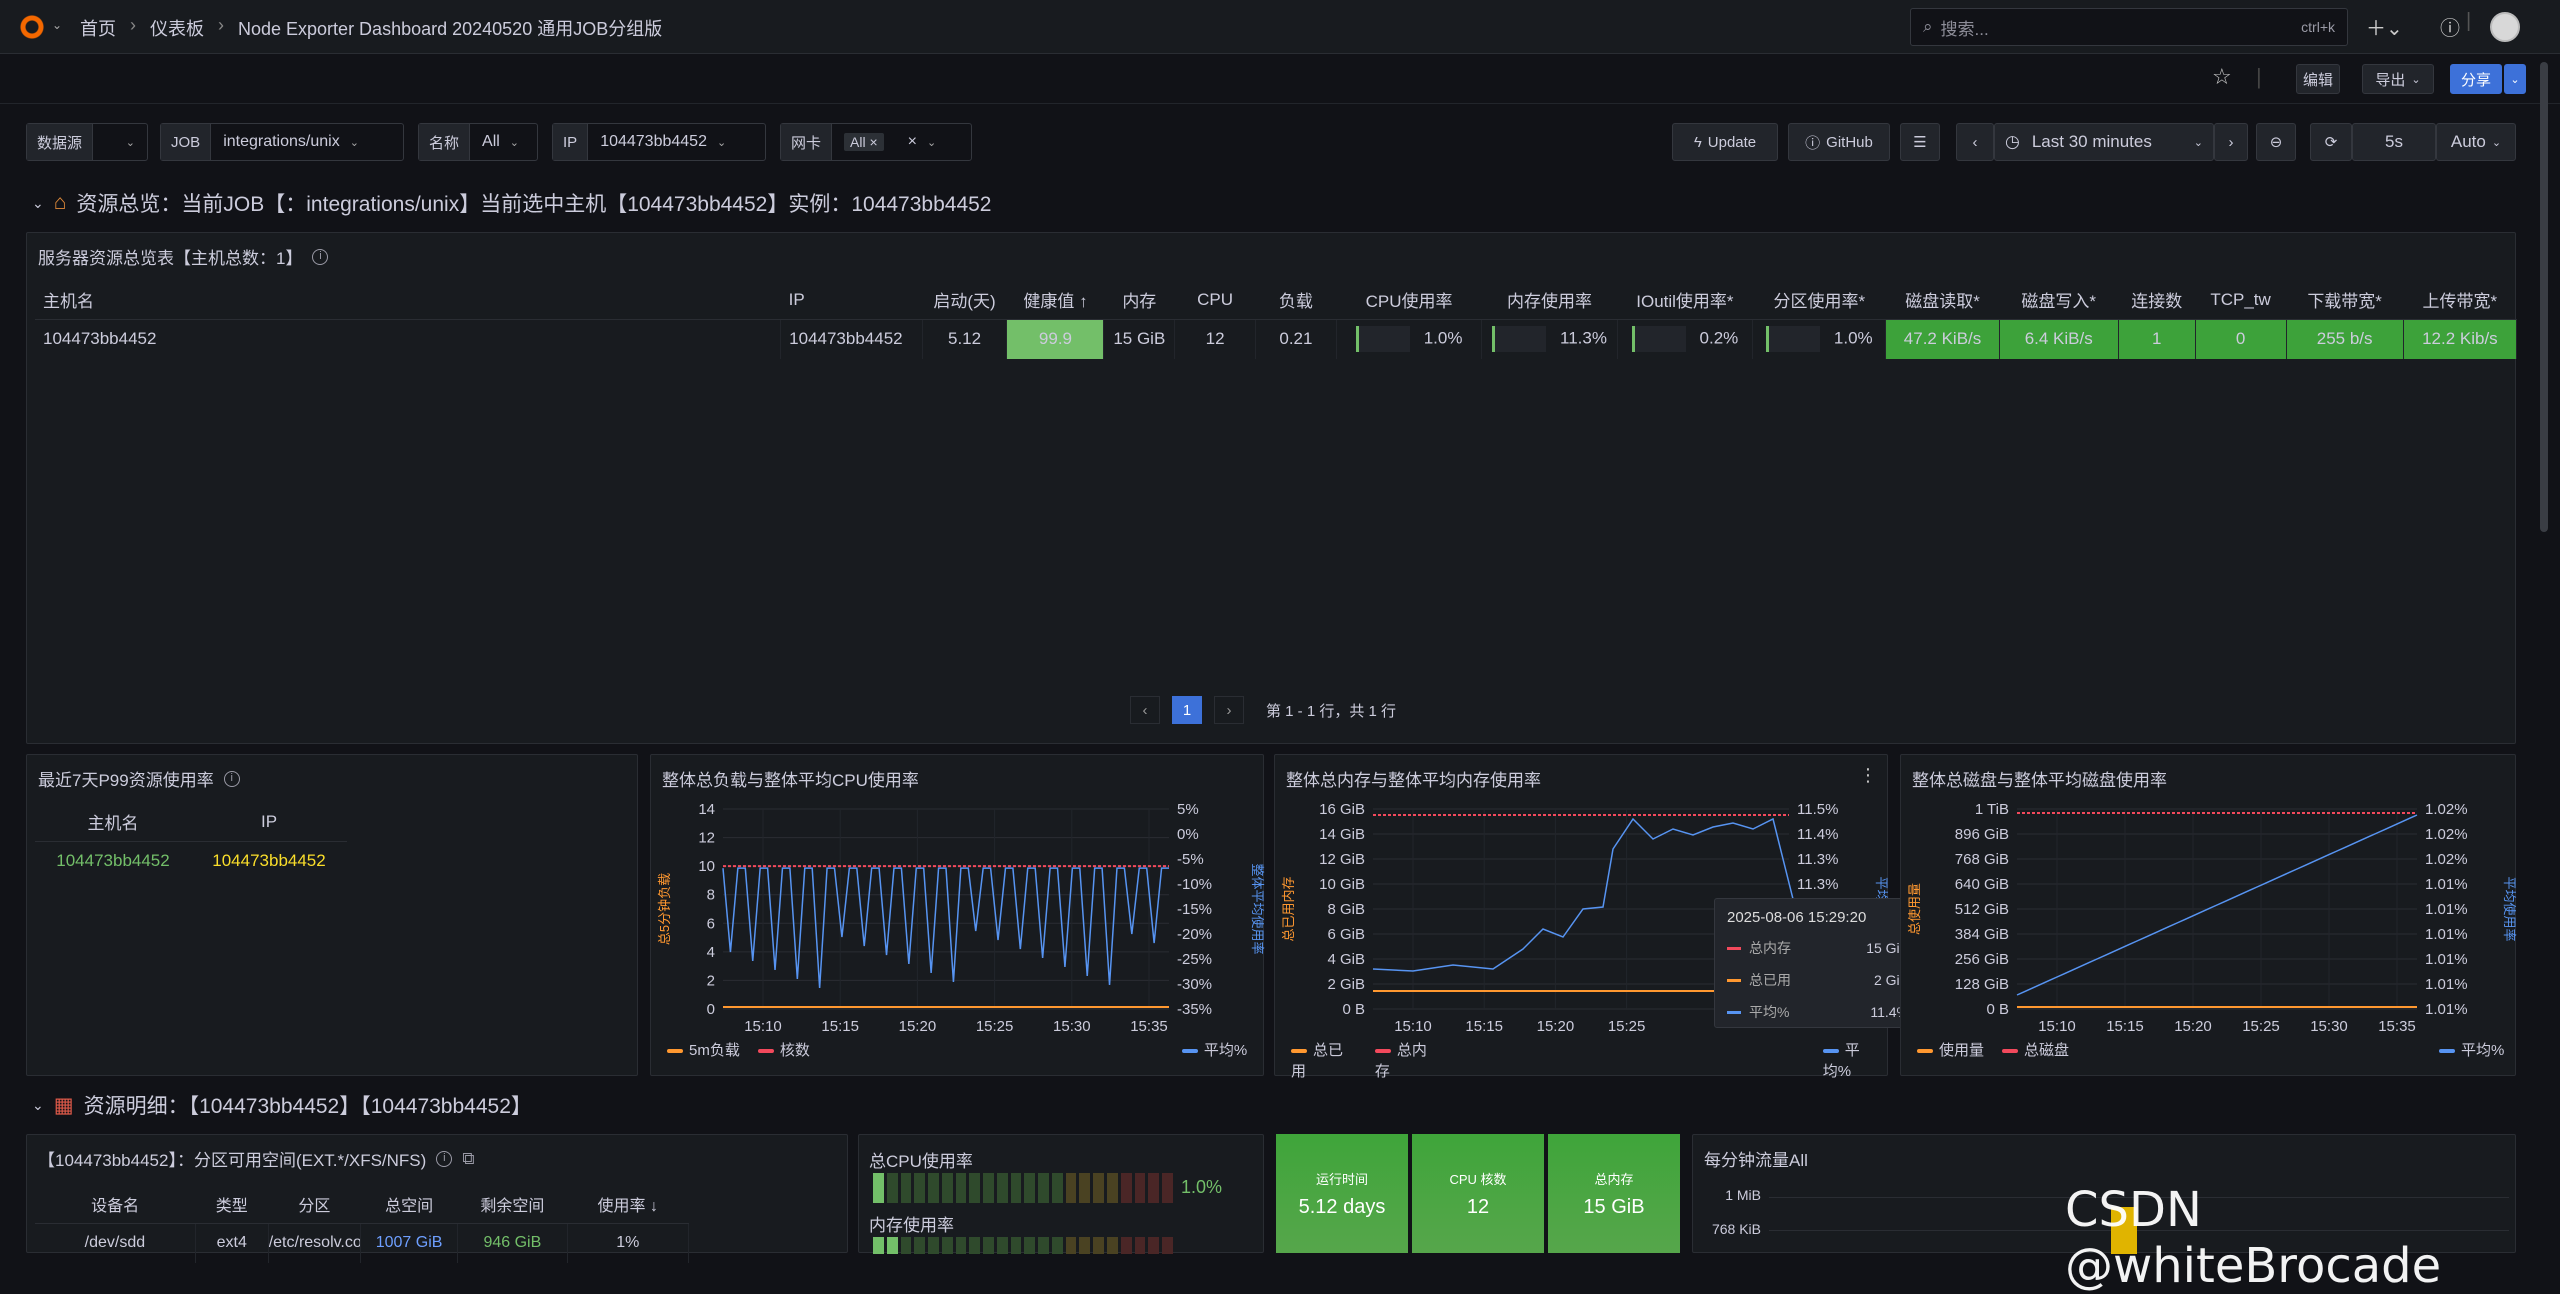  Describe the element at coordinates (87, 142) in the screenshot. I see `variable-datasource: 数据源 ⌄` at that location.